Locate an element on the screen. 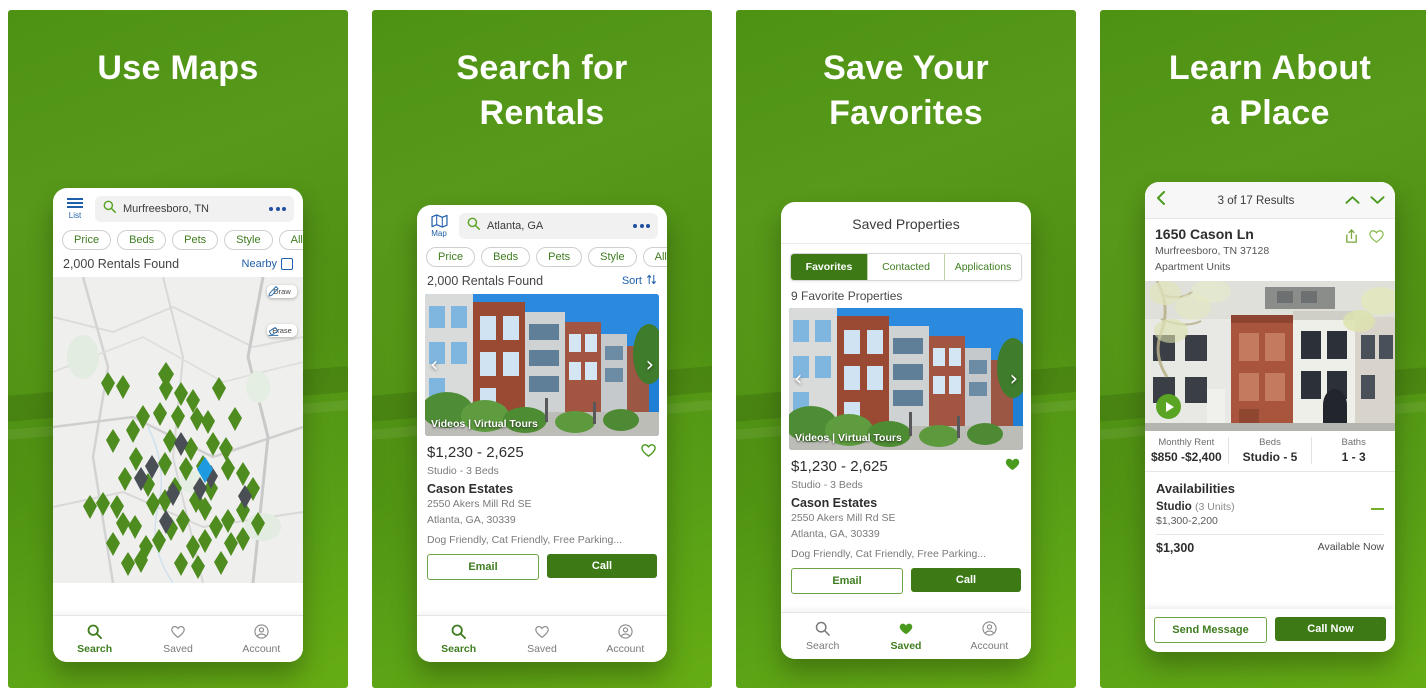 This screenshot has width=1426, height=698. brownstone-photo-graphic is located at coordinates (1270, 356).